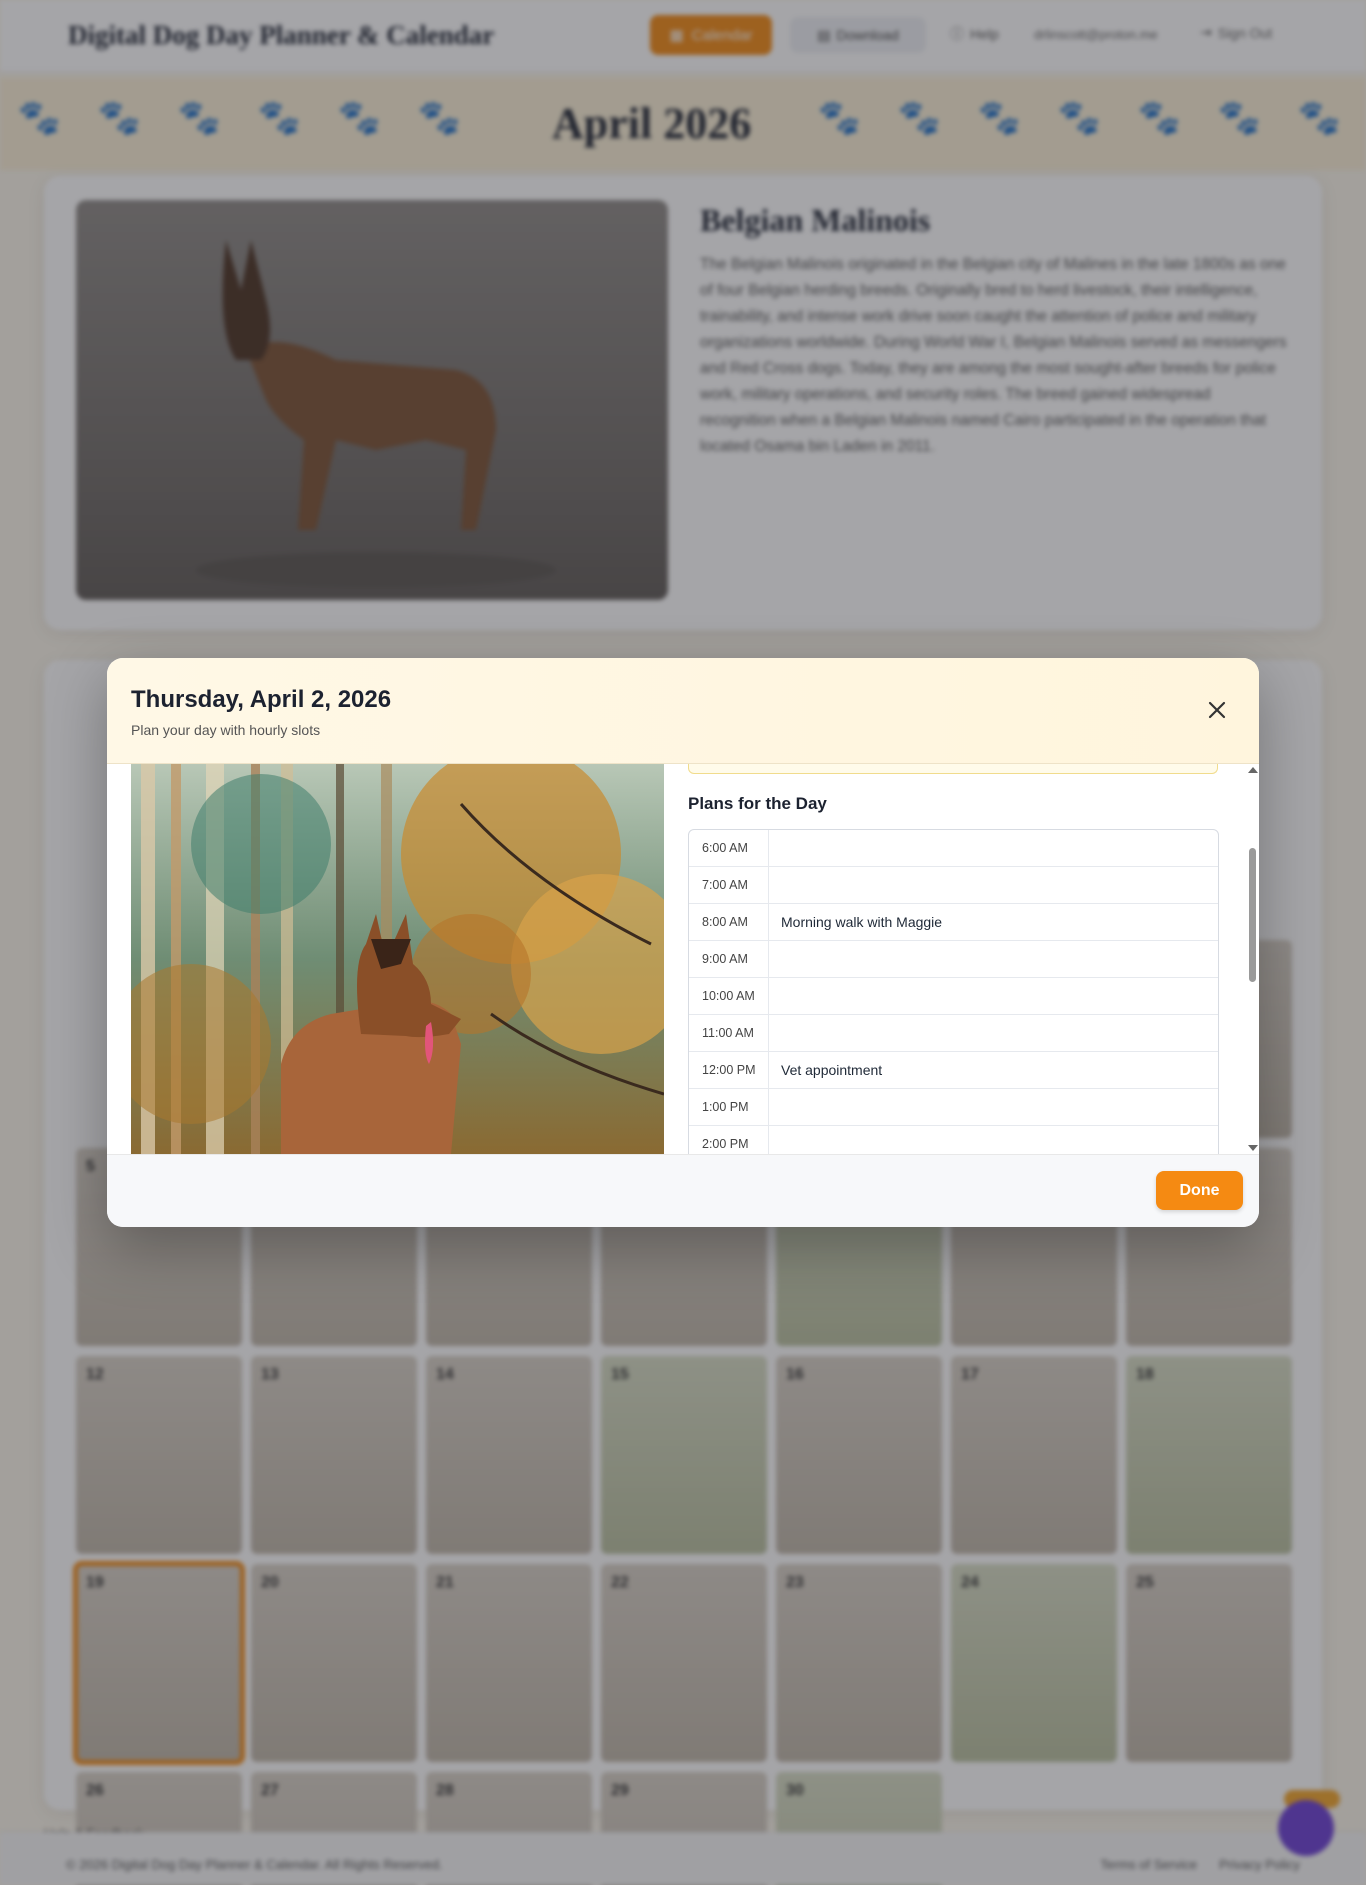 The height and width of the screenshot is (1885, 1366). I want to click on slot-time-label: 9:00 AM, so click(729, 959).